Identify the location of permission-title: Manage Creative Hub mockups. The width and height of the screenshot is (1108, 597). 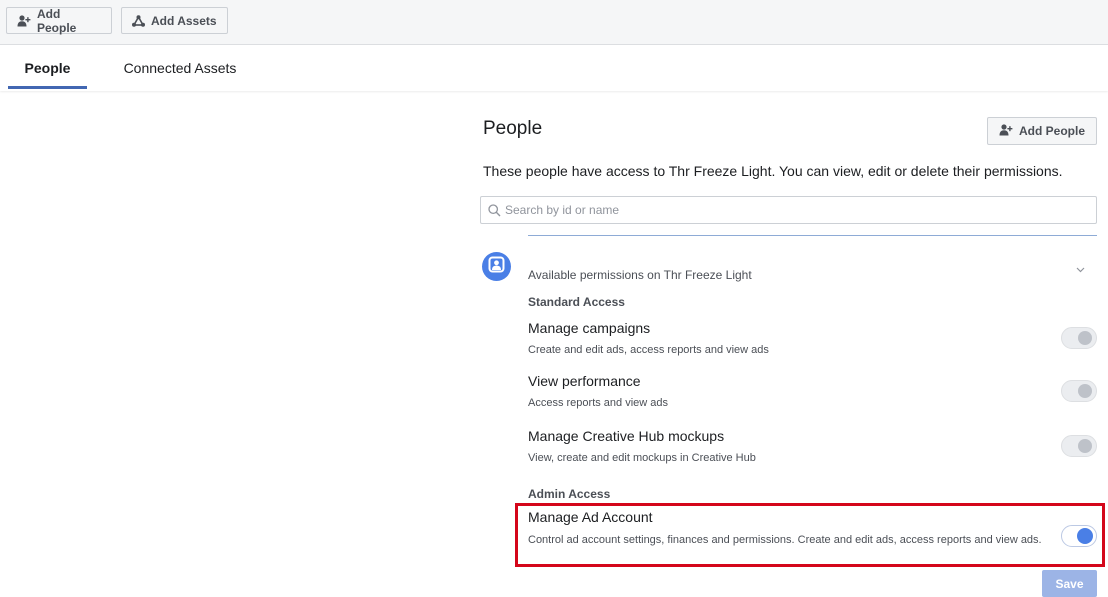
(626, 436).